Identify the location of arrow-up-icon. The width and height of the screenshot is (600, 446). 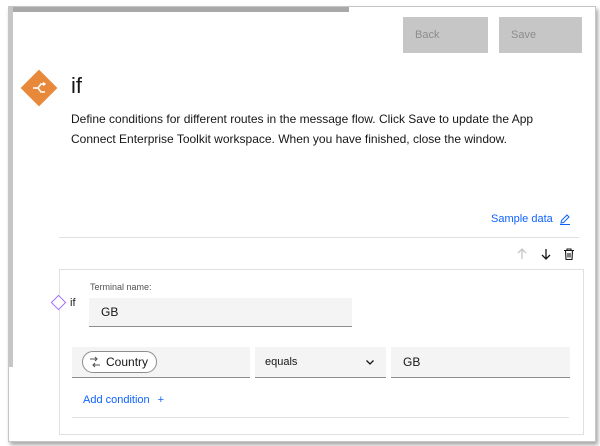
(522, 254).